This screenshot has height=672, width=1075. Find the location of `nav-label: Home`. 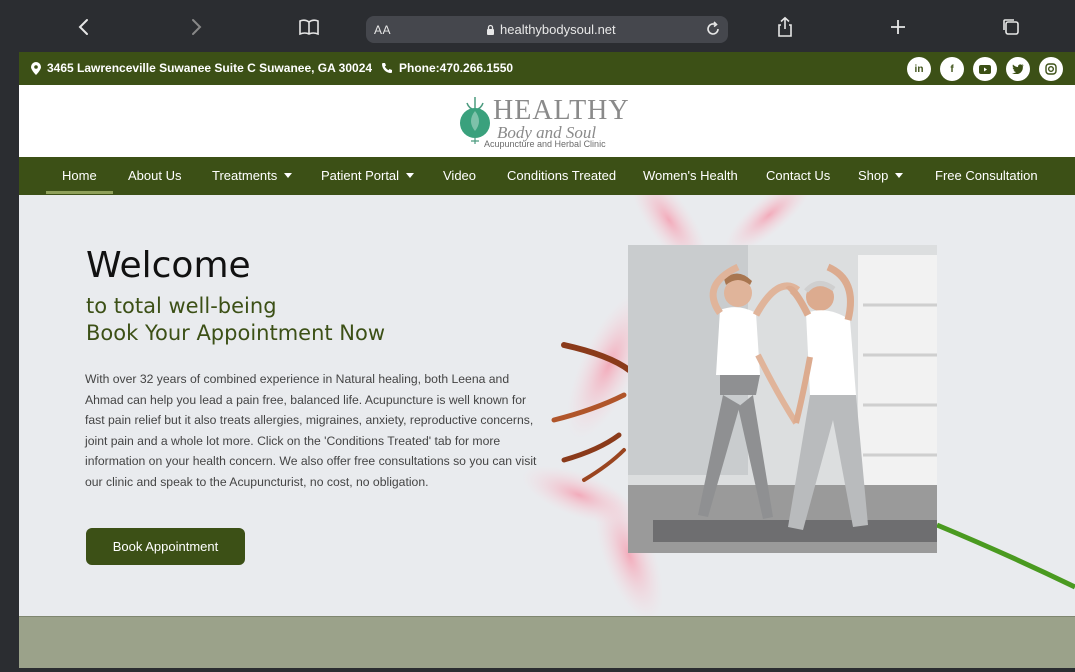

nav-label: Home is located at coordinates (79, 175).